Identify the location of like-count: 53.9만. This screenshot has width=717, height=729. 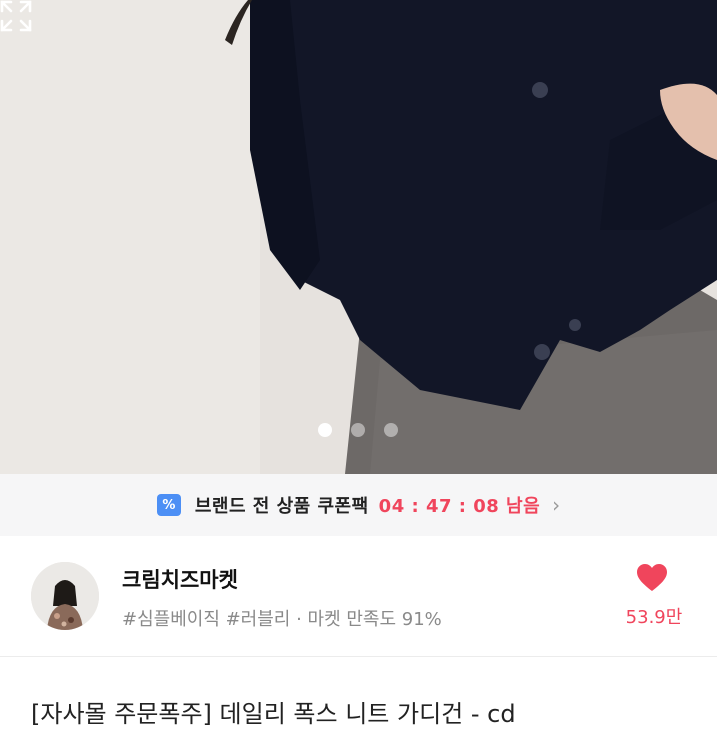
(654, 617).